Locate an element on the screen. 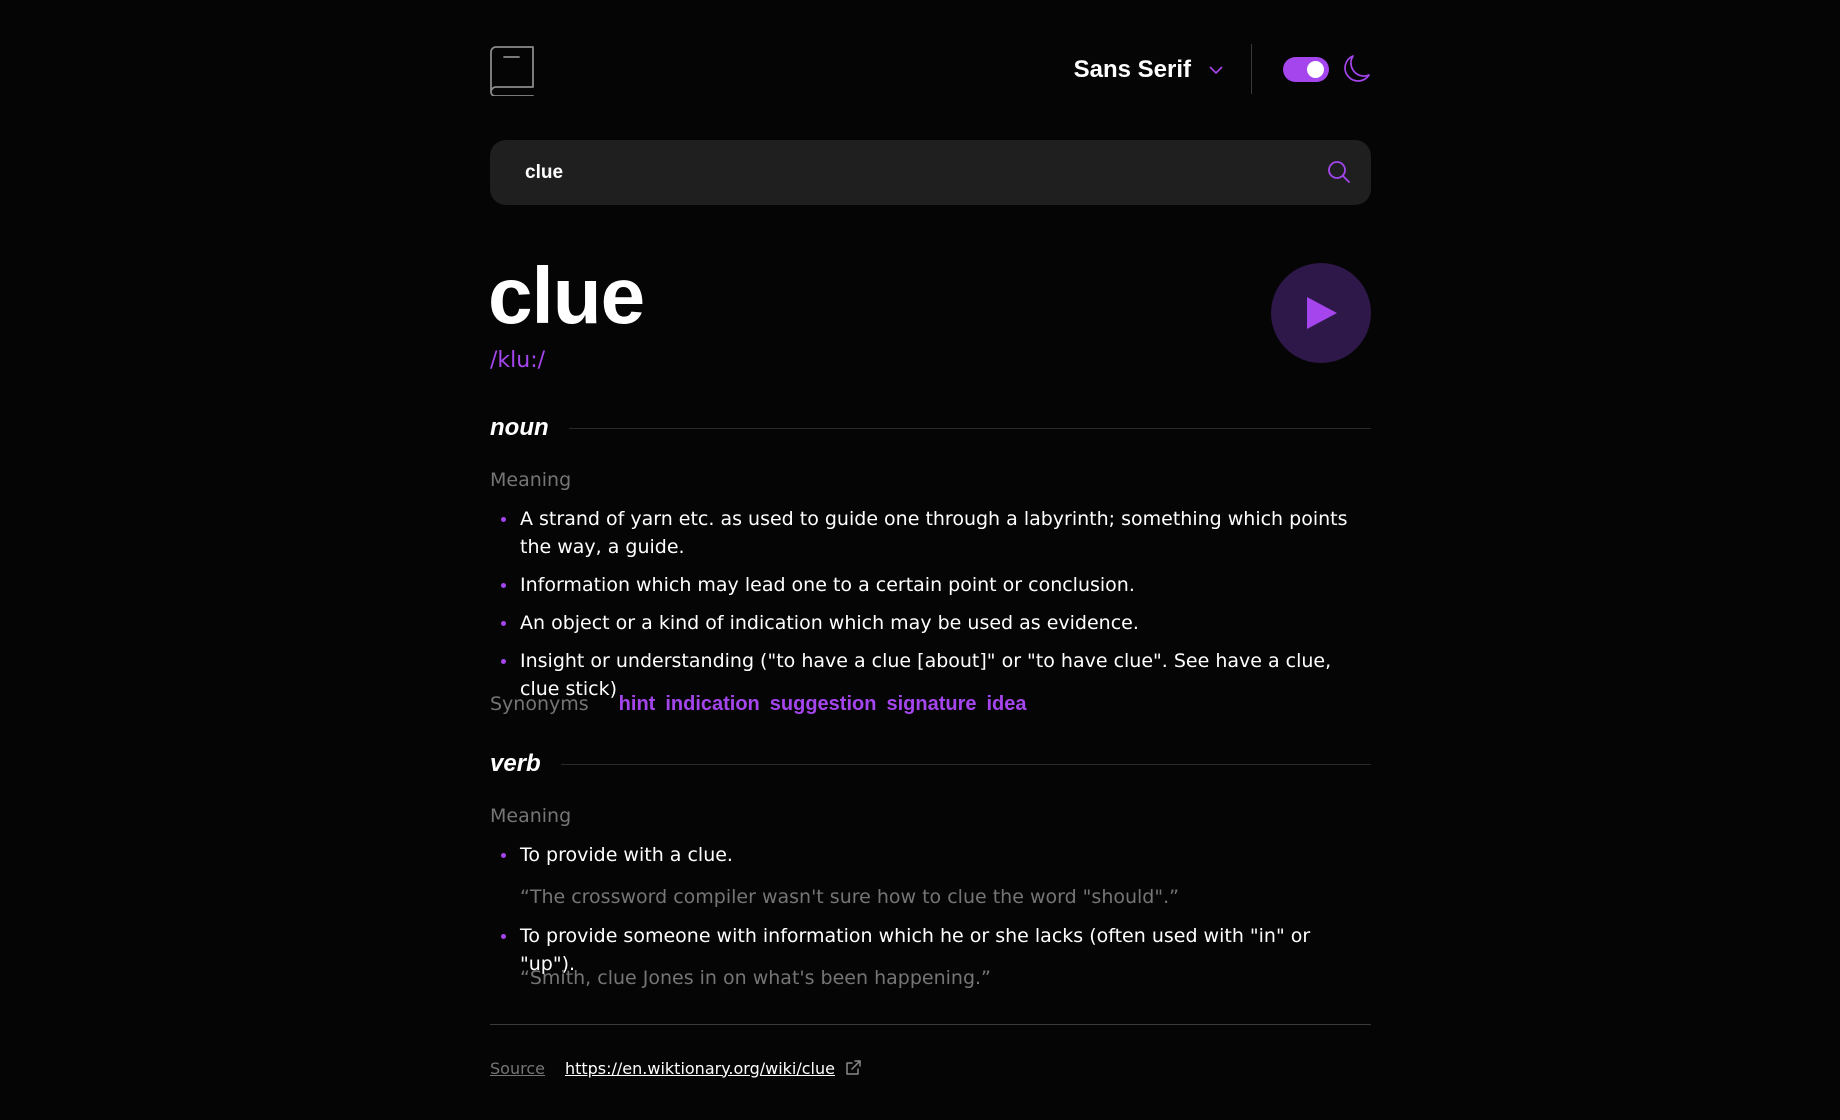  section-noun: noun is located at coordinates (930, 428).